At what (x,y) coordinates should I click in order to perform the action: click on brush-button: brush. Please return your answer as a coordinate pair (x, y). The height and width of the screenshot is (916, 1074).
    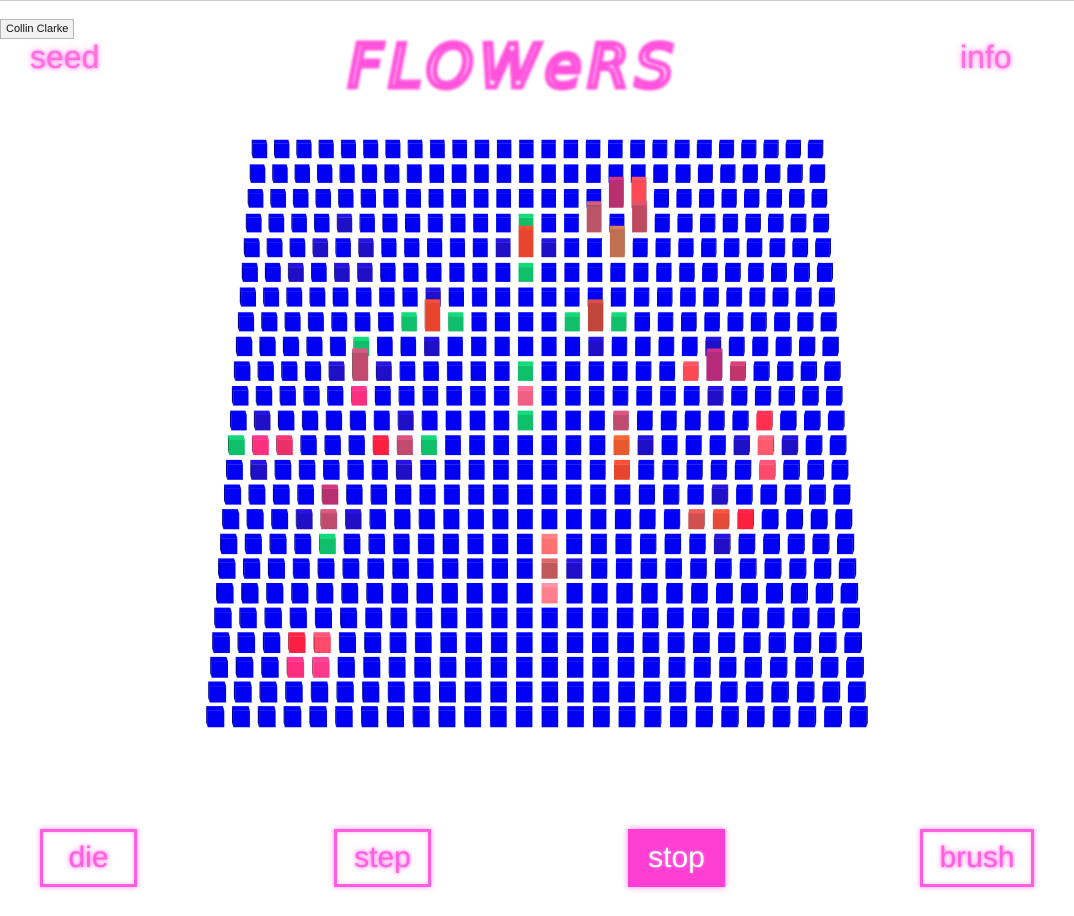
    Looking at the image, I should click on (977, 858).